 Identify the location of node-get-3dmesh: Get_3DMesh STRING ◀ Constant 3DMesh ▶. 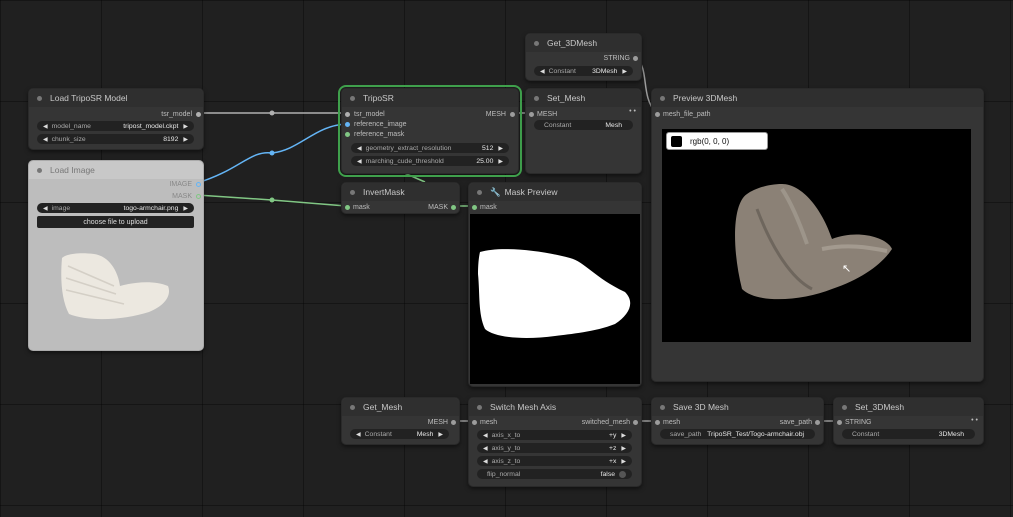
(583, 57).